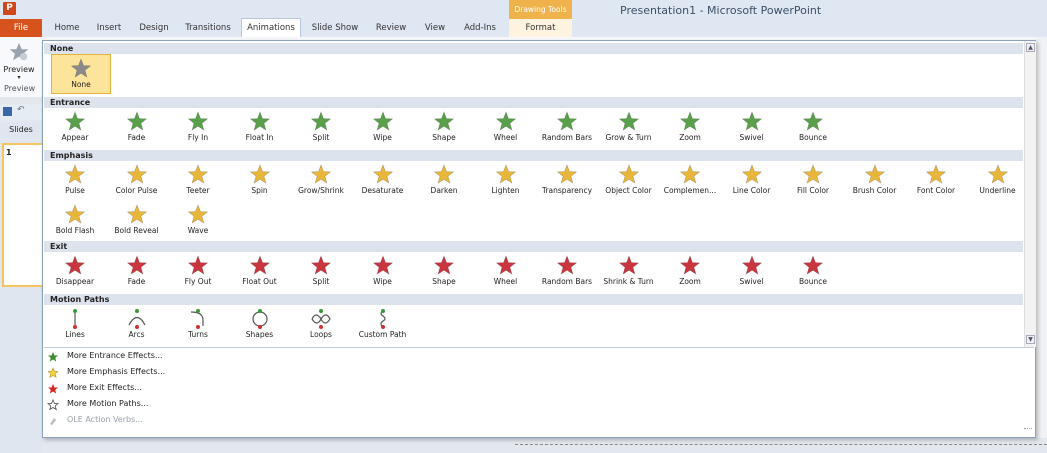 Image resolution: width=1047 pixels, height=453 pixels. What do you see at coordinates (260, 325) in the screenshot?
I see `motion-effect-shapes: Shapes` at bounding box center [260, 325].